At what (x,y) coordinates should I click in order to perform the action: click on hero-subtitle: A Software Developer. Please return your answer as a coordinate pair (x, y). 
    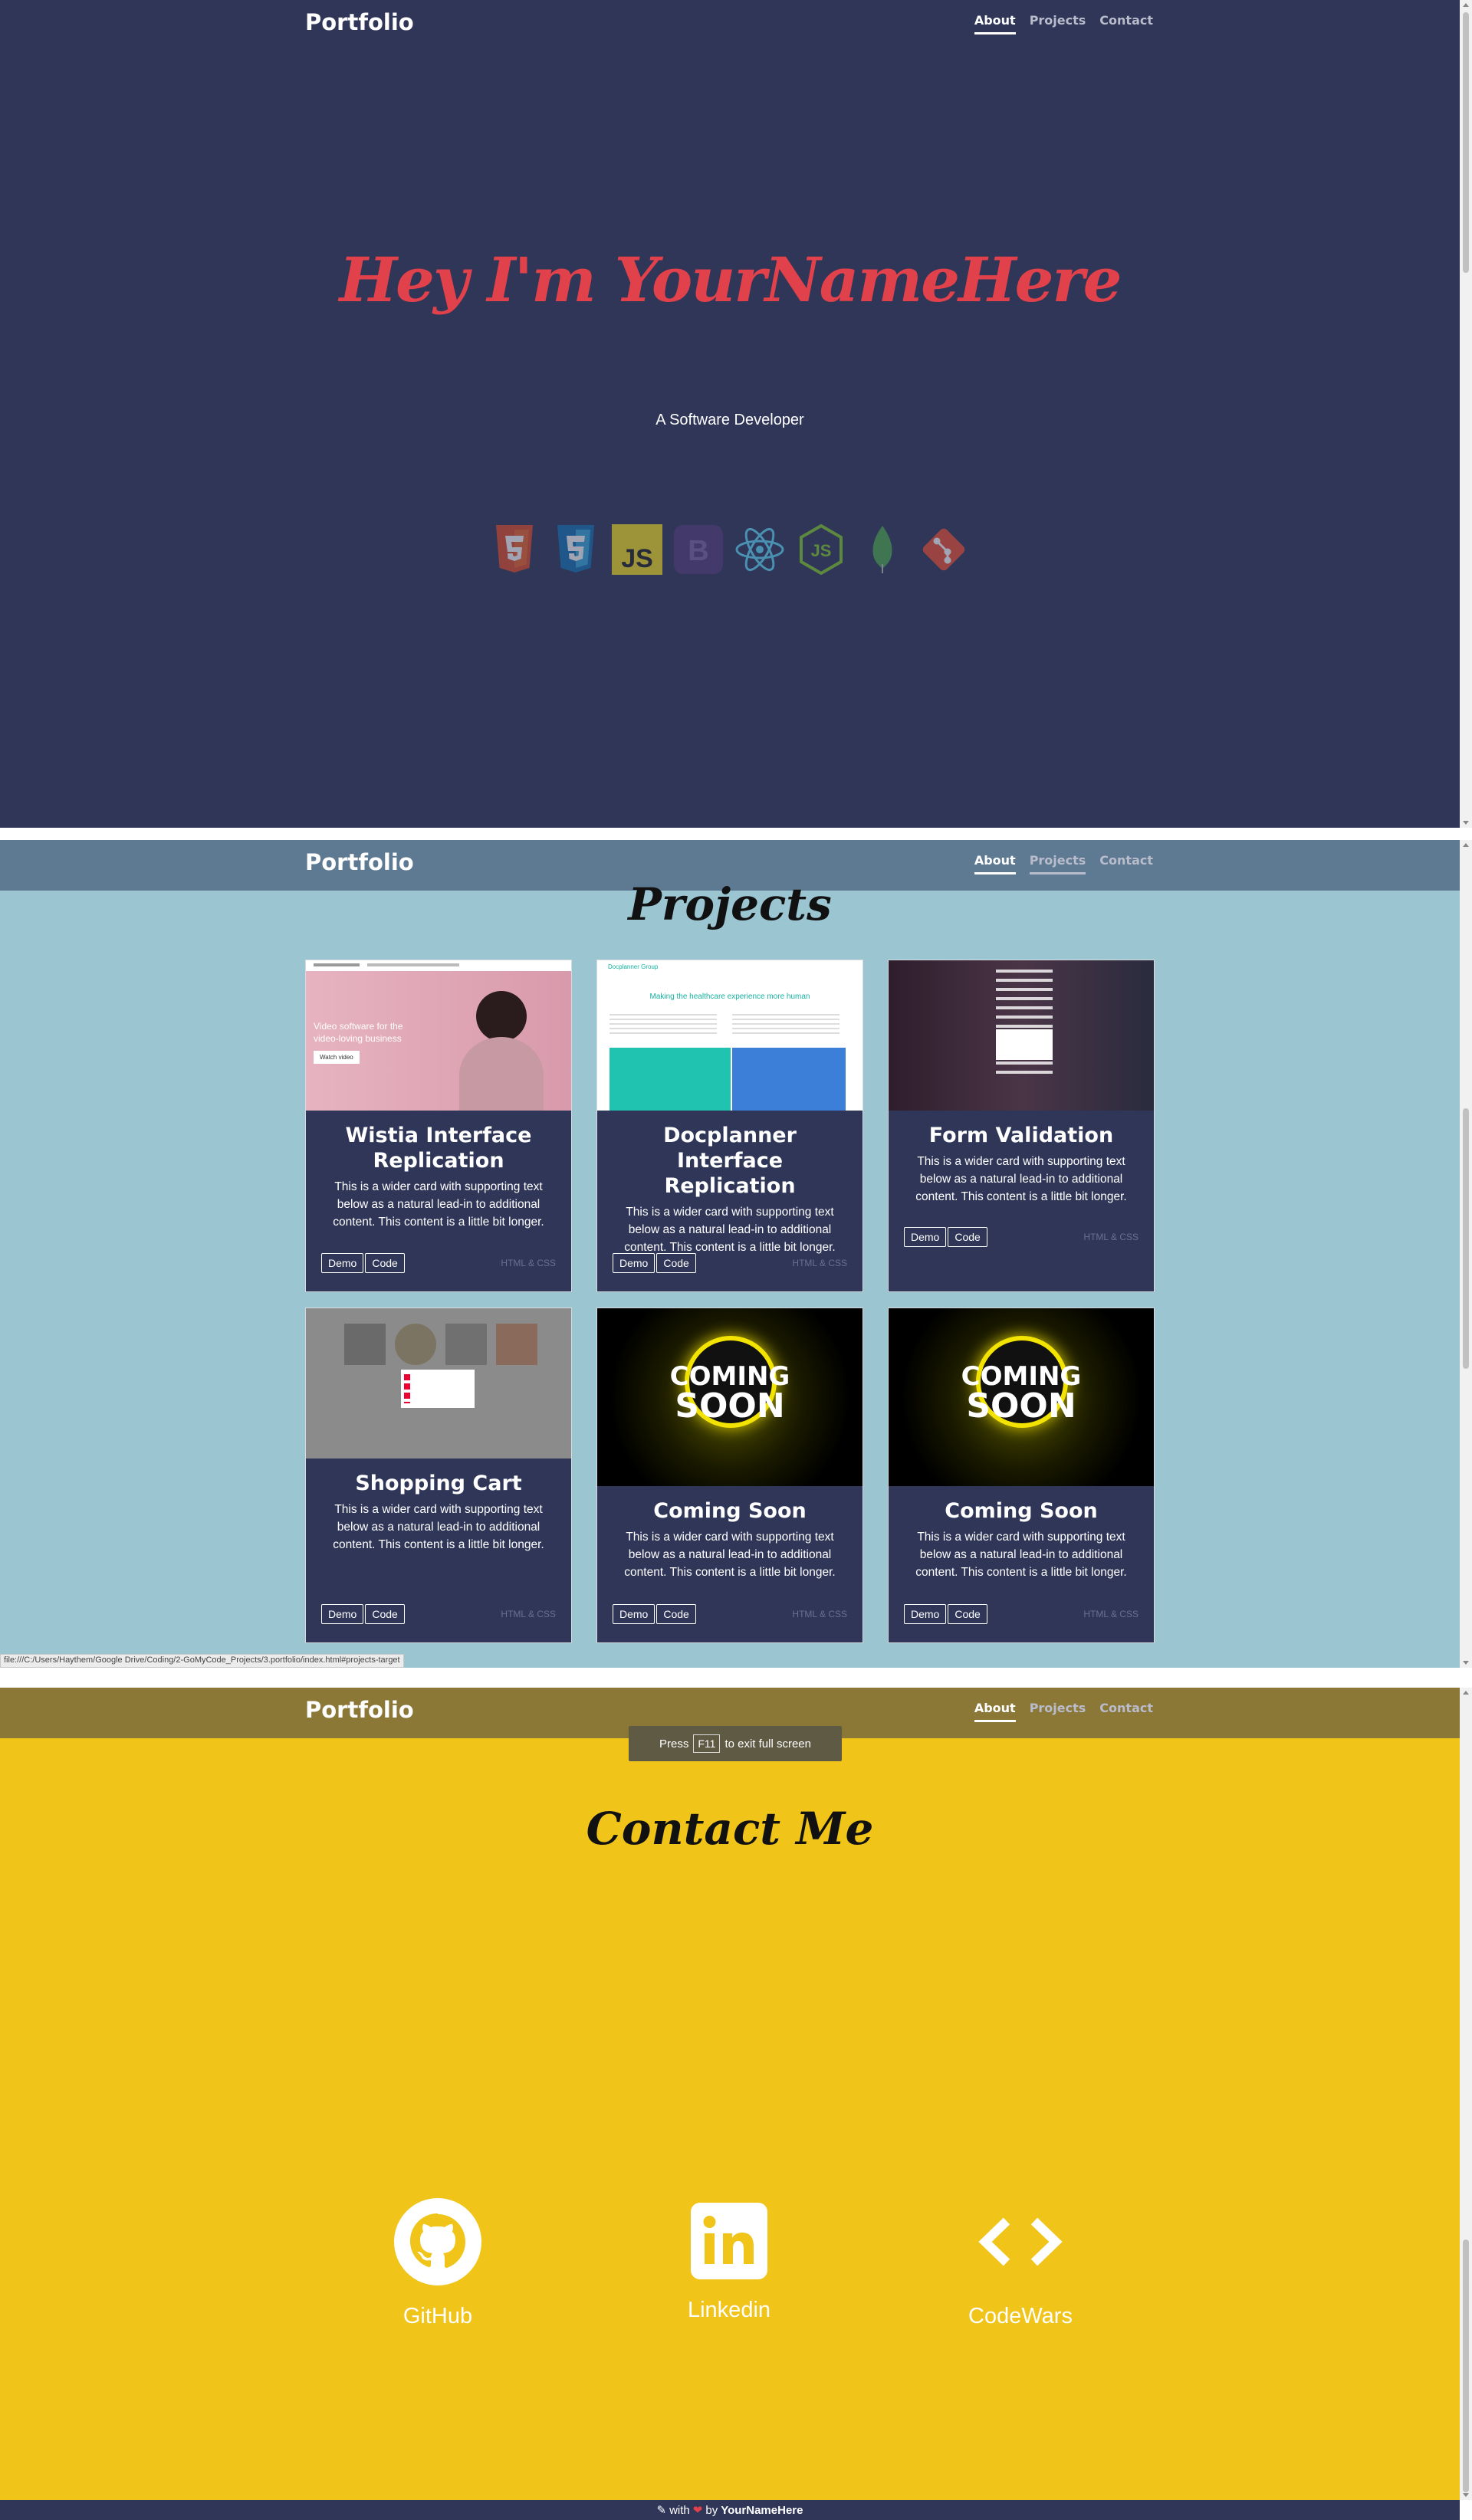
    Looking at the image, I should click on (730, 420).